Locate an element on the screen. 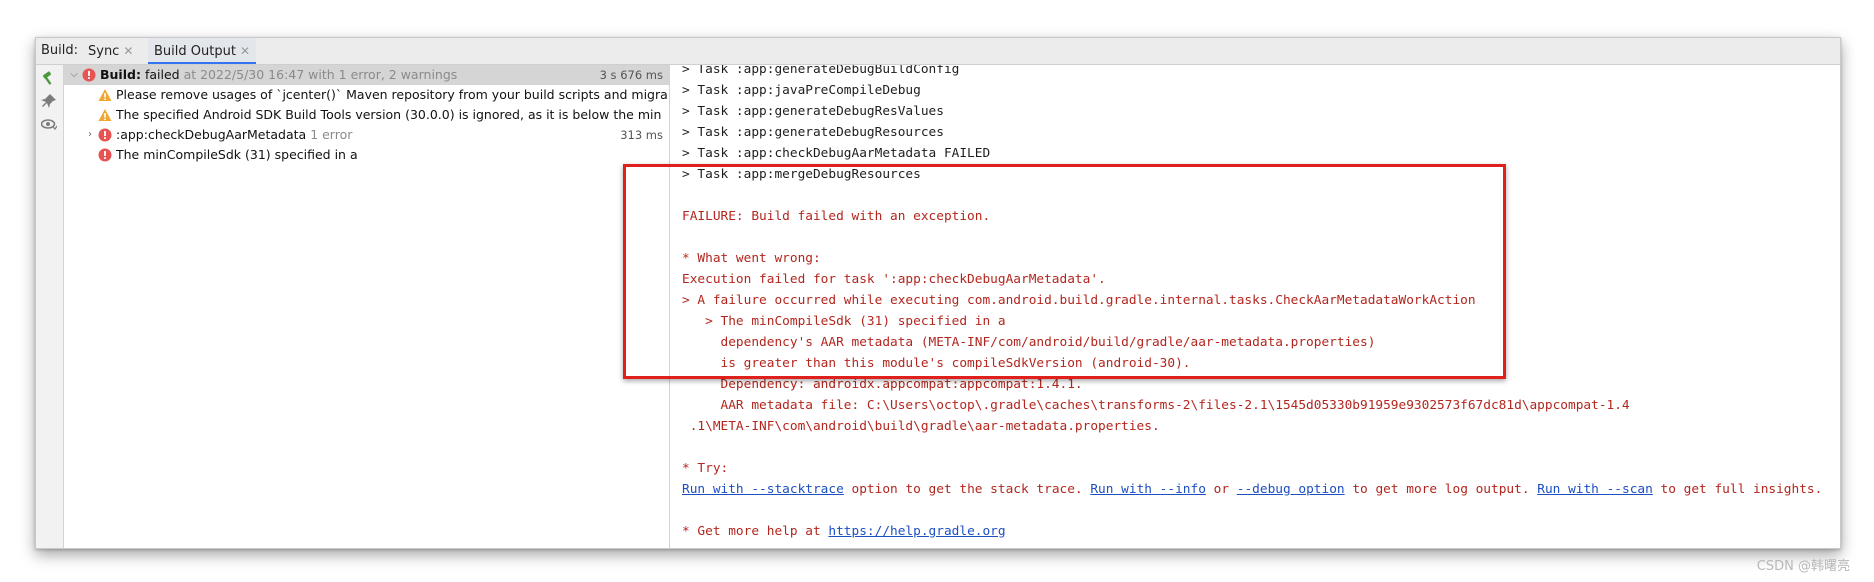 This screenshot has height=582, width=1874. failure-line: * What went wrong: is located at coordinates (751, 258).